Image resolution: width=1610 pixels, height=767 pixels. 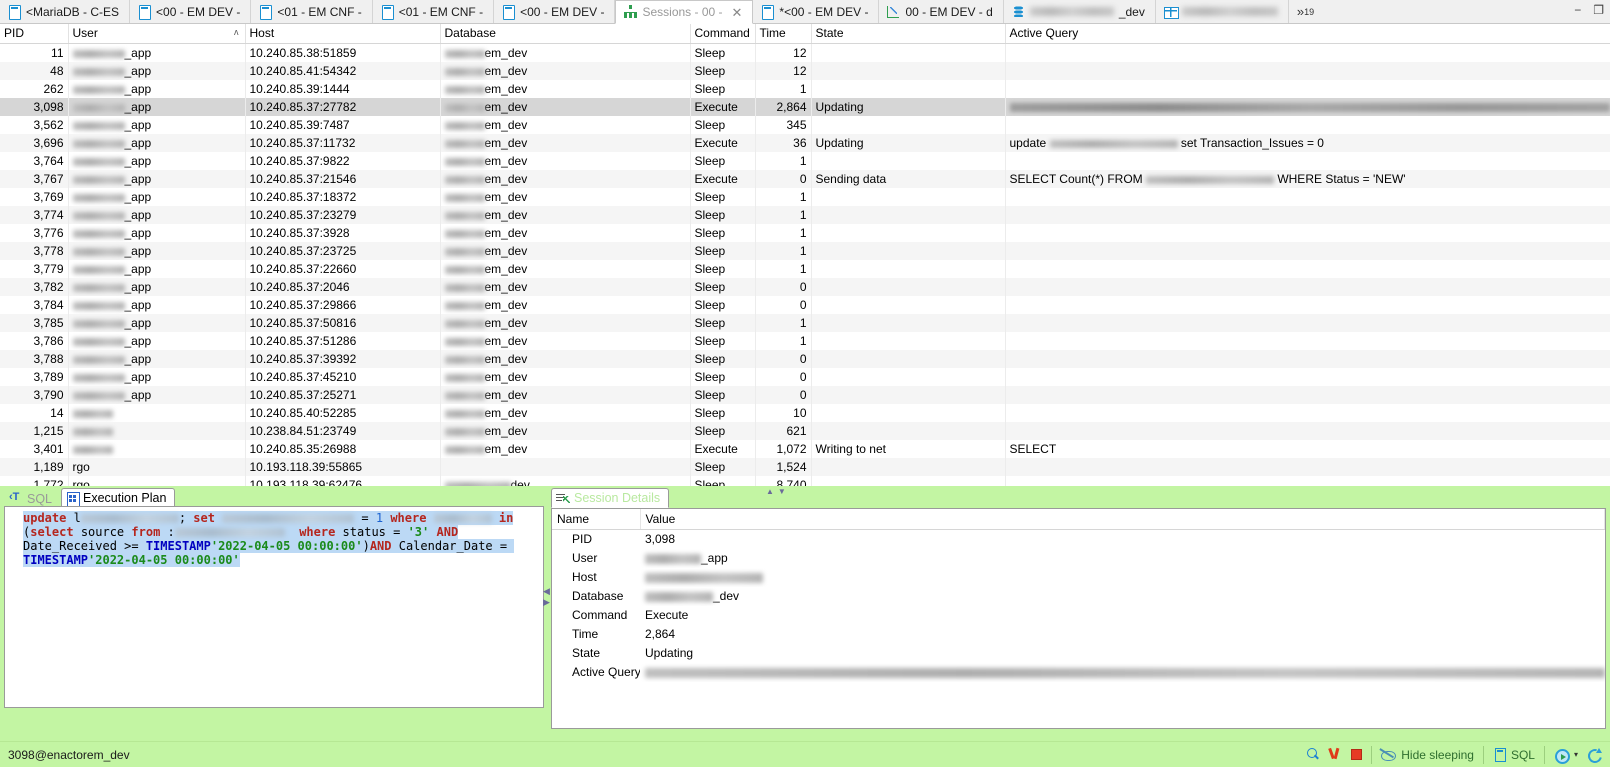 I want to click on search-button, so click(x=1313, y=754).